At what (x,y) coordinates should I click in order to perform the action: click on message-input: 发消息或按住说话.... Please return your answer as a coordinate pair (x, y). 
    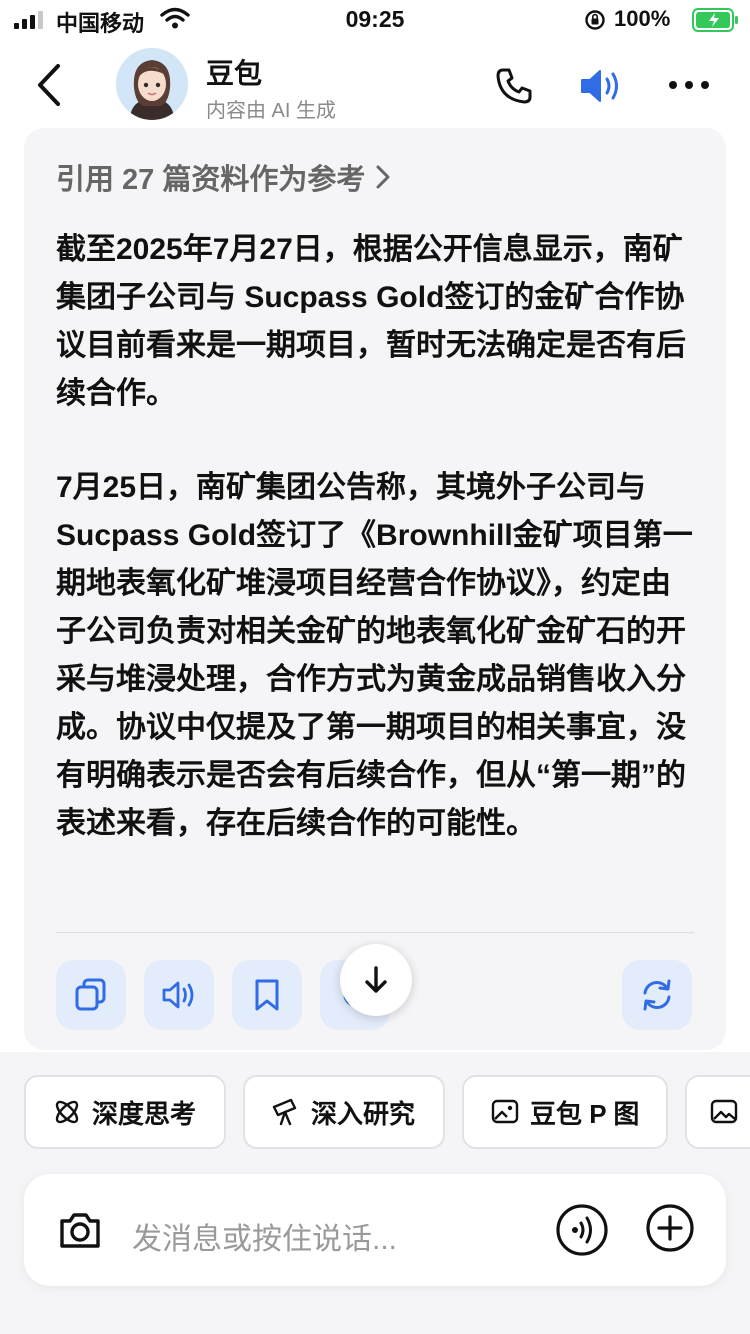
    Looking at the image, I should click on (264, 1236).